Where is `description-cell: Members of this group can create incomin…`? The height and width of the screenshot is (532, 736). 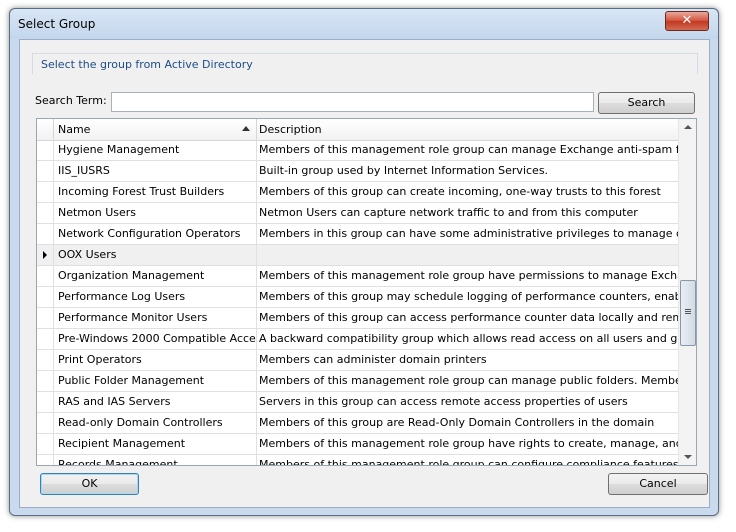 description-cell: Members of this group can create incomin… is located at coordinates (467, 192).